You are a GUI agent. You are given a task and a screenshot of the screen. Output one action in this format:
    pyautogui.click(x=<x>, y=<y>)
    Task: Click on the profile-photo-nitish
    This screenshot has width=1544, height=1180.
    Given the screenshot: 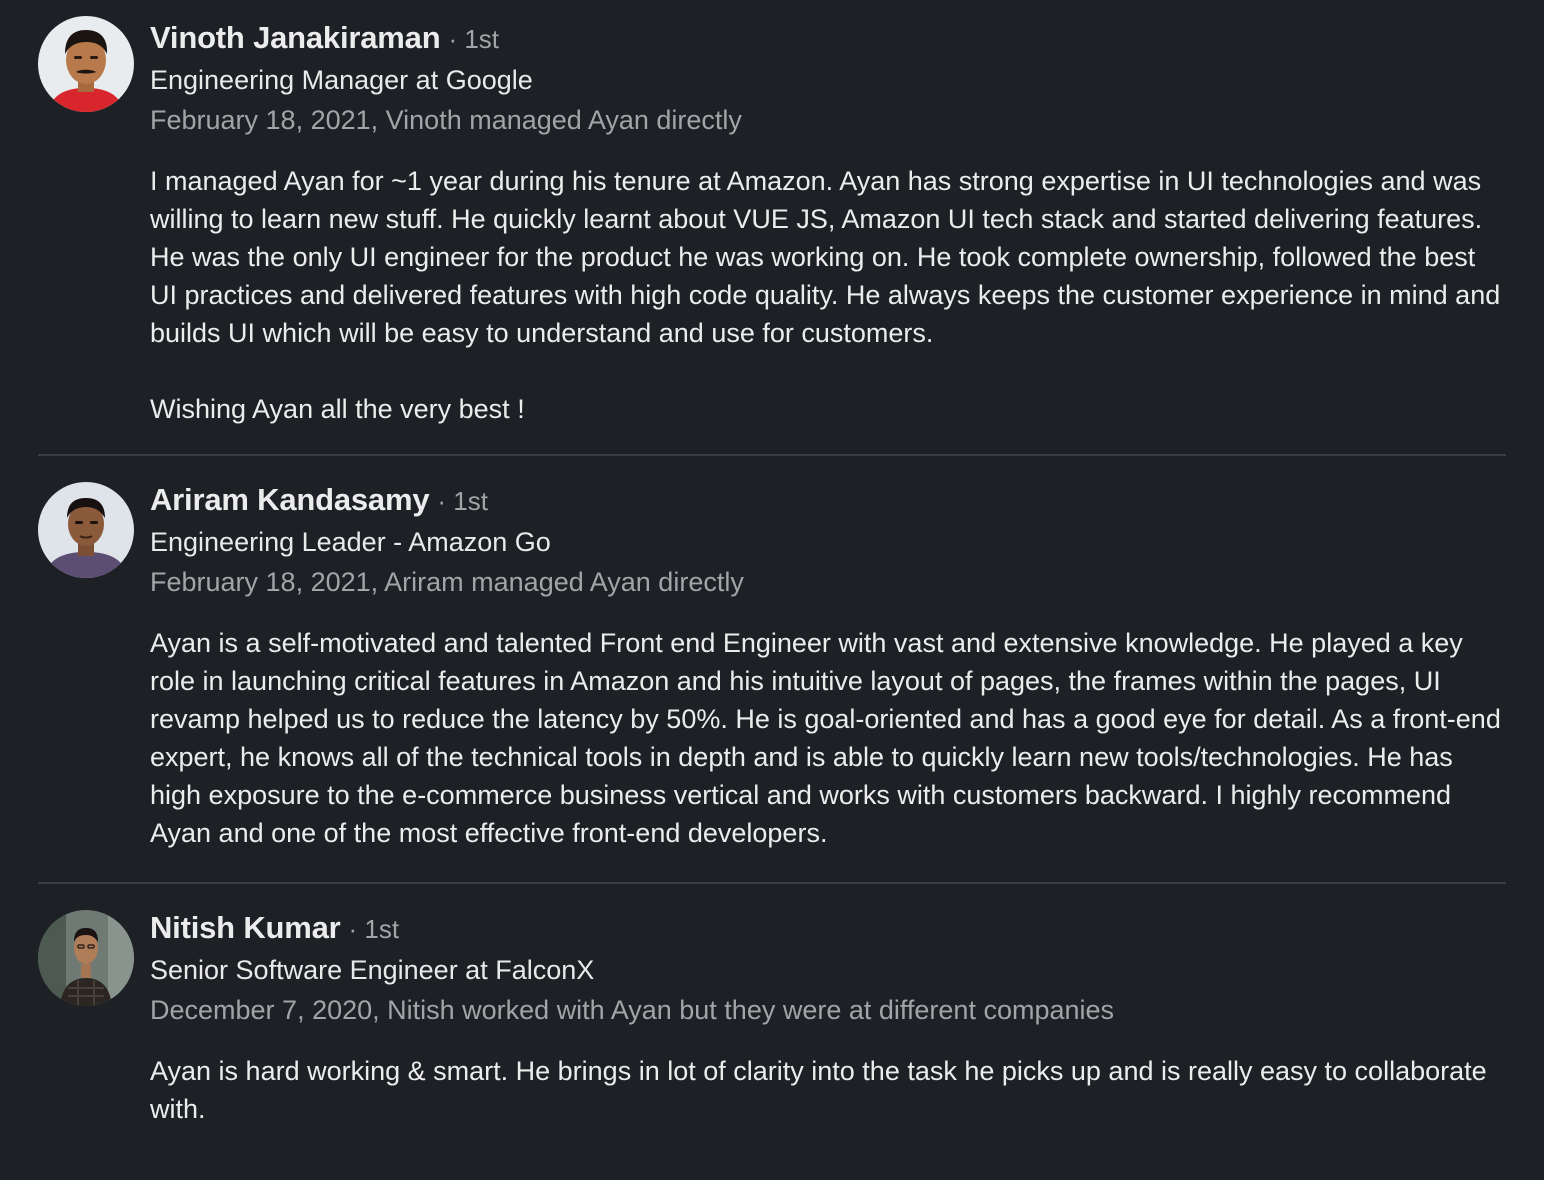 What is the action you would take?
    pyautogui.click(x=86, y=958)
    